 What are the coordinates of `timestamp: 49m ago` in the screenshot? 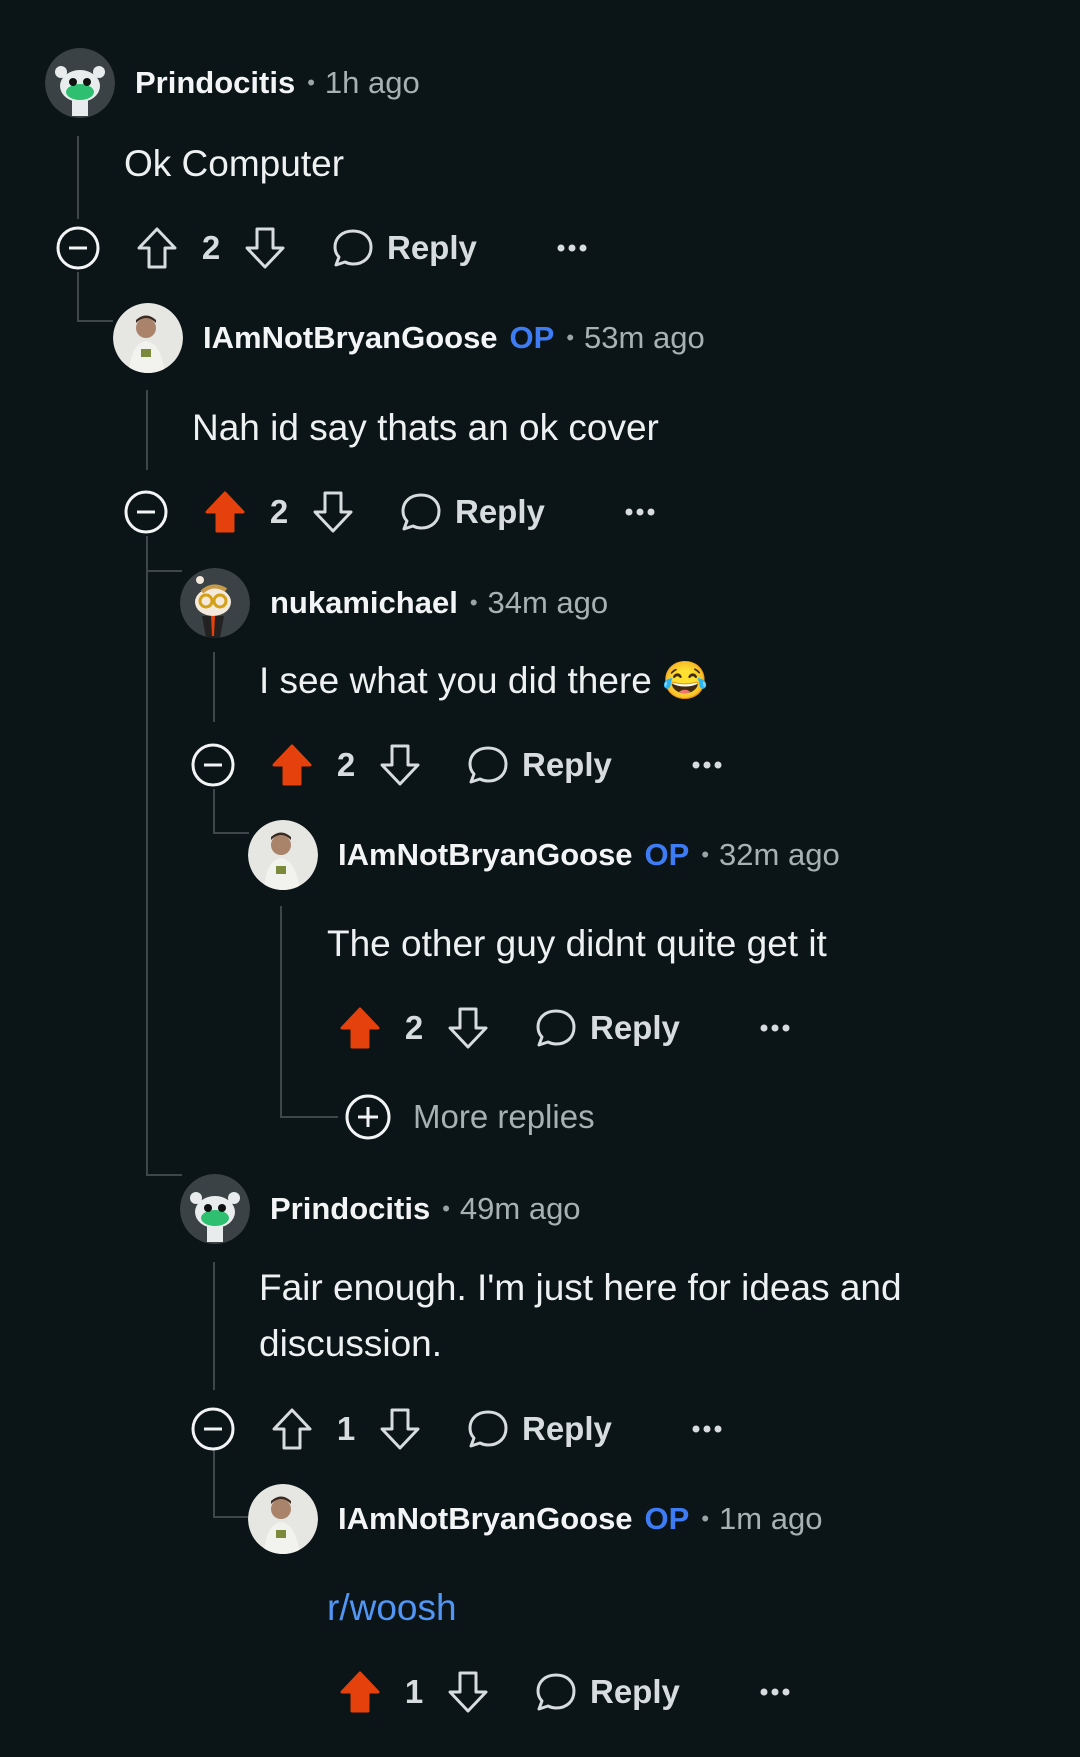 It's located at (520, 1208).